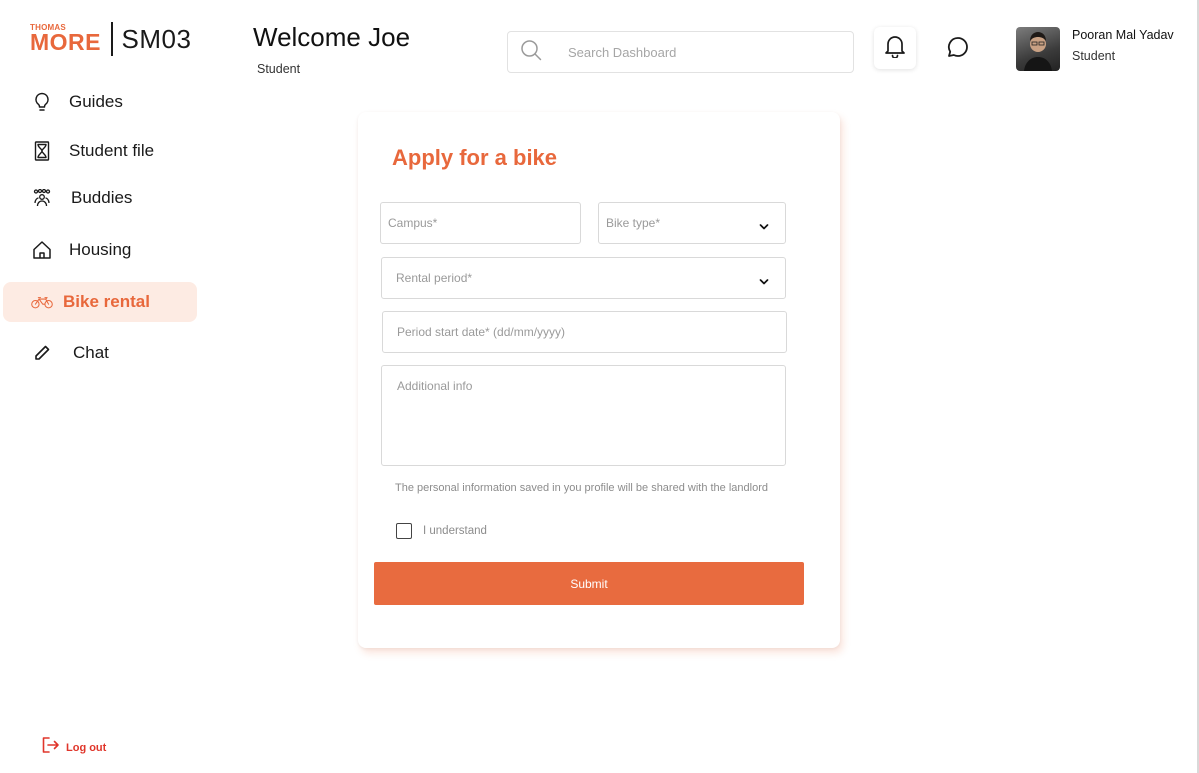  I want to click on search-input, so click(698, 52).